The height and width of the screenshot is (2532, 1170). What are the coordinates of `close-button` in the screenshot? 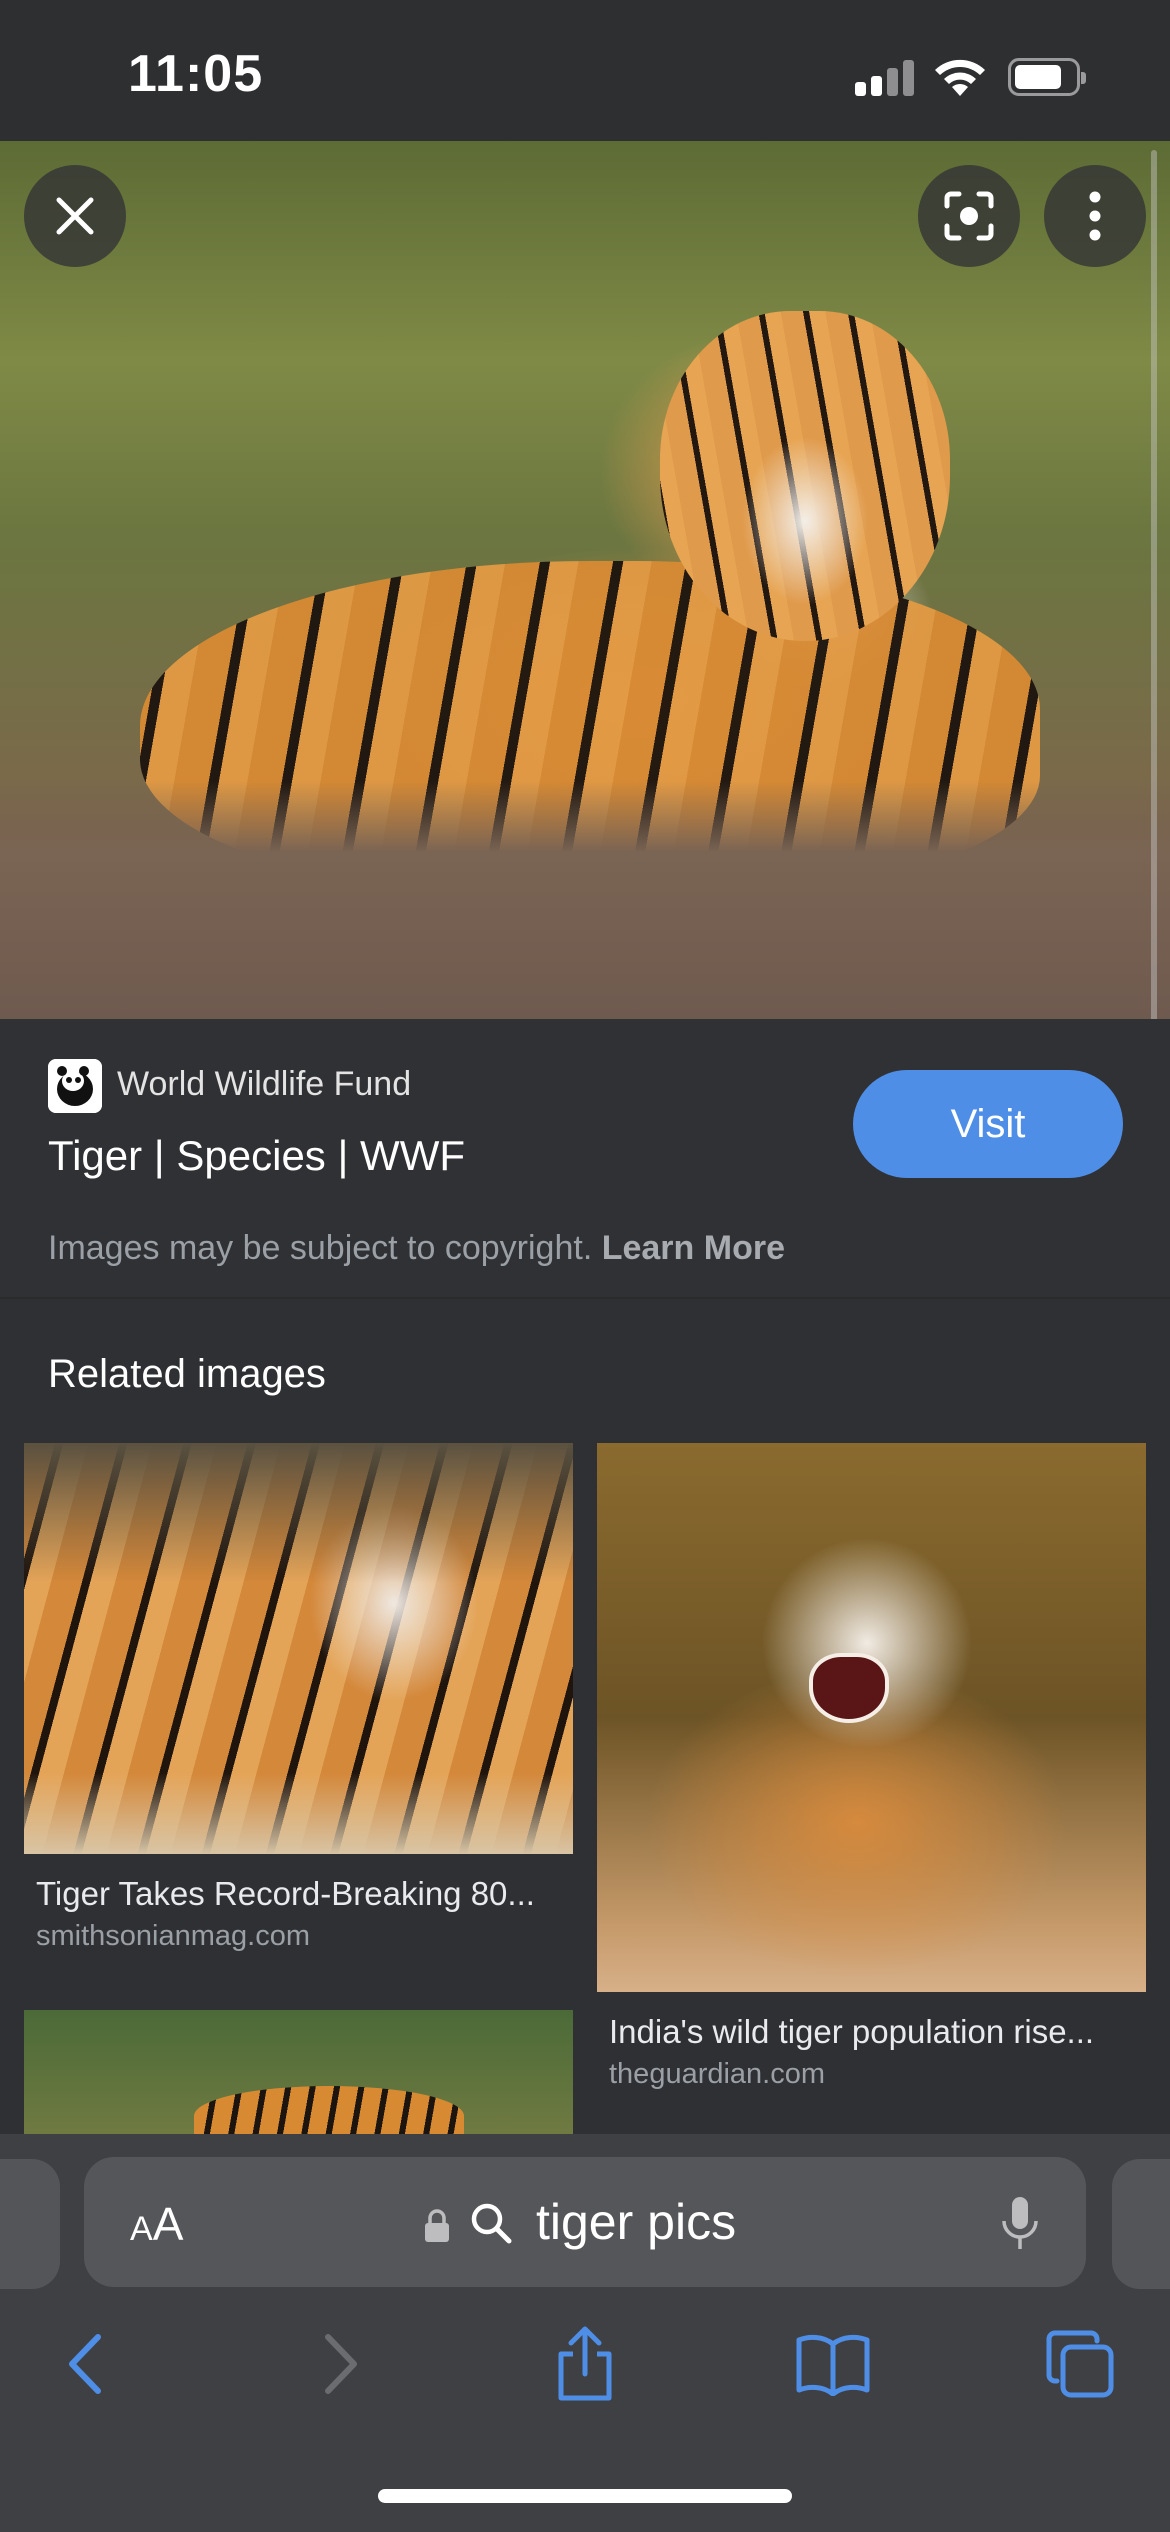 It's located at (75, 216).